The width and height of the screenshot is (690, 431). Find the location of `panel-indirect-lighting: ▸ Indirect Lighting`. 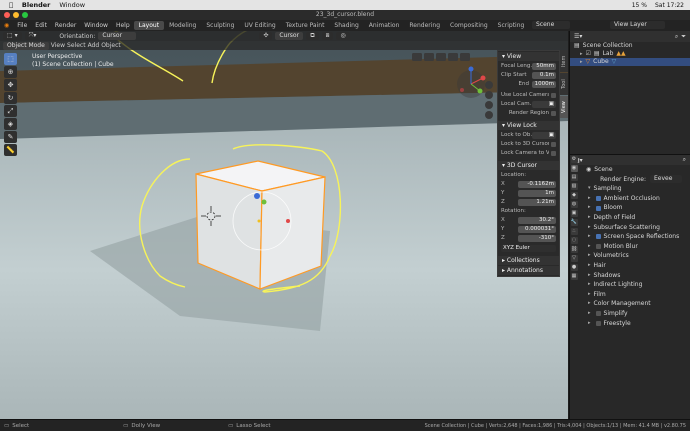

panel-indirect-lighting: ▸ Indirect Lighting is located at coordinates (630, 285).